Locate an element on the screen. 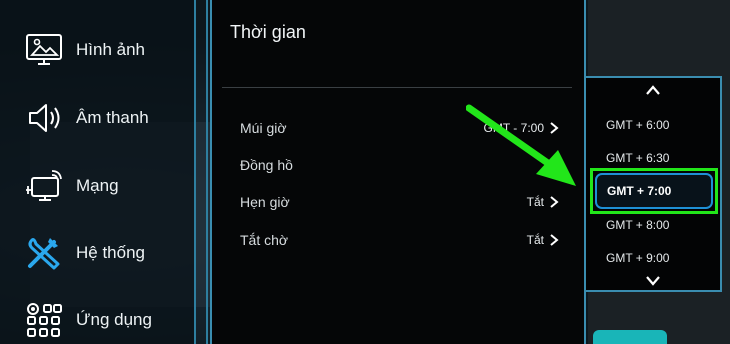 The height and width of the screenshot is (344, 730). setting-value: GMT - 7:00 is located at coordinates (522, 128).